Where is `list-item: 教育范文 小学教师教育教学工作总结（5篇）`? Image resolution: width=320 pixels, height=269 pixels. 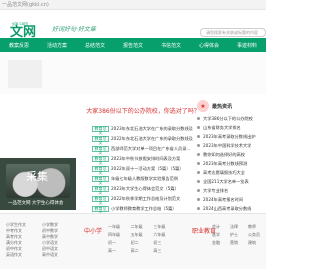 list-item: 教育范文 小学教师教育教学工作总结（5篇） is located at coordinates (143, 209).